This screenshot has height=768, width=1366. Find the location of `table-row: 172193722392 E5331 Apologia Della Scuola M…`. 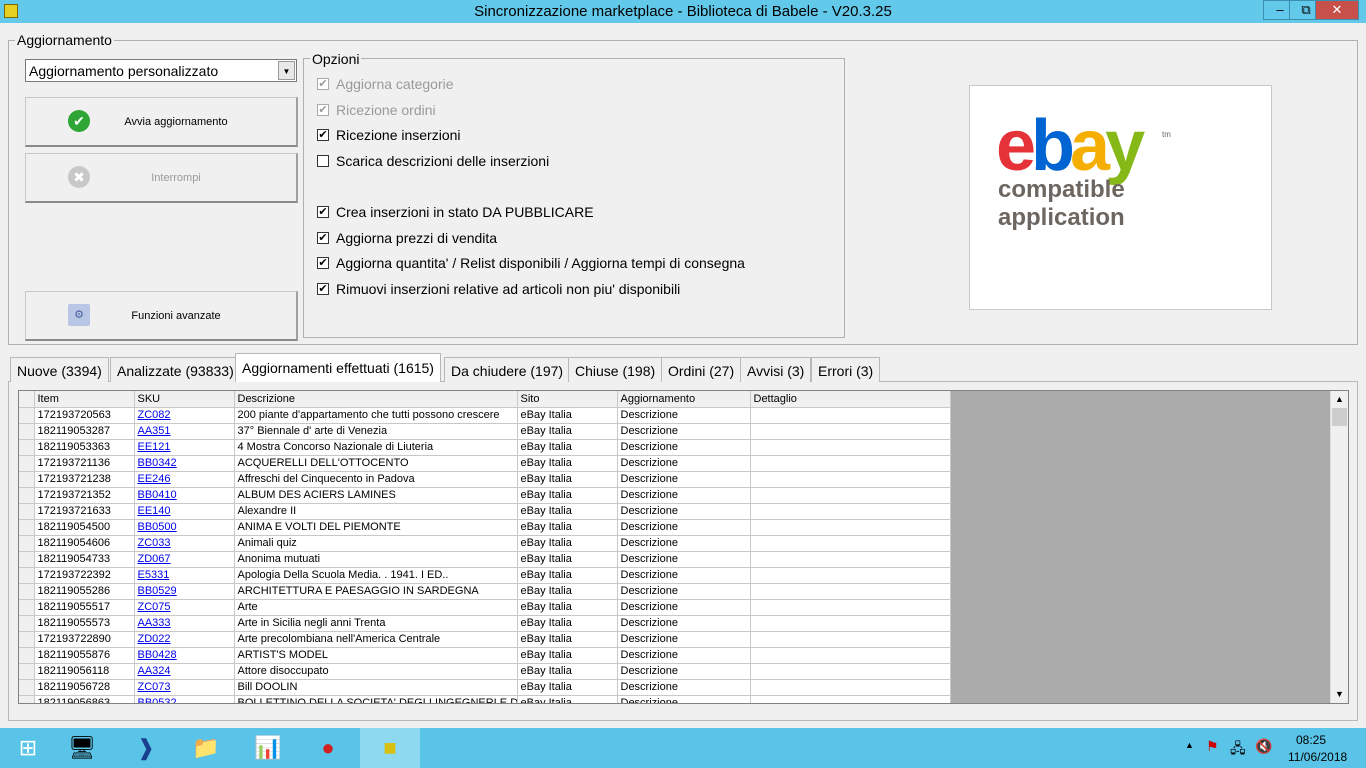

table-row: 172193722392 E5331 Apologia Della Scuola M… is located at coordinates (485, 575).